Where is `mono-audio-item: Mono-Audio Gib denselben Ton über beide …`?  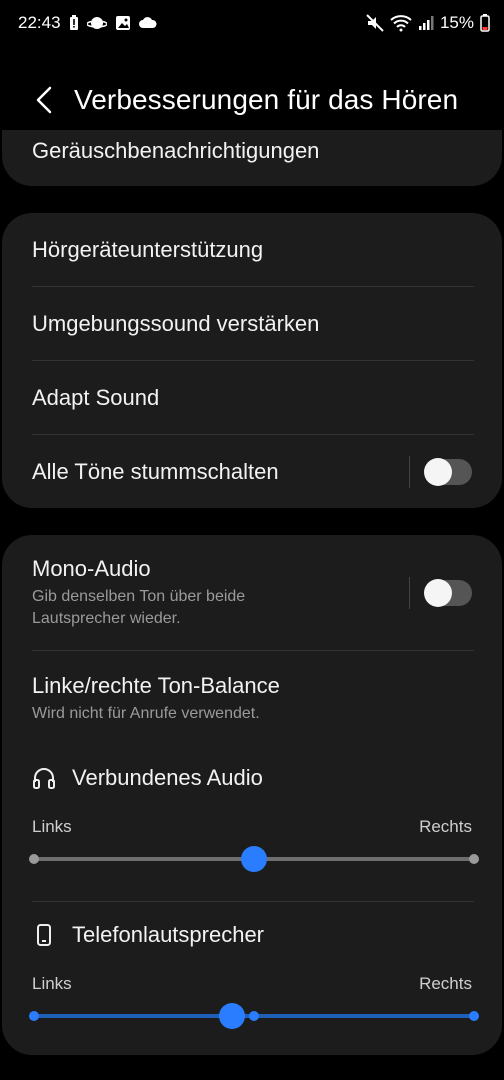 mono-audio-item: Mono-Audio Gib denselben Ton über beide … is located at coordinates (252, 593).